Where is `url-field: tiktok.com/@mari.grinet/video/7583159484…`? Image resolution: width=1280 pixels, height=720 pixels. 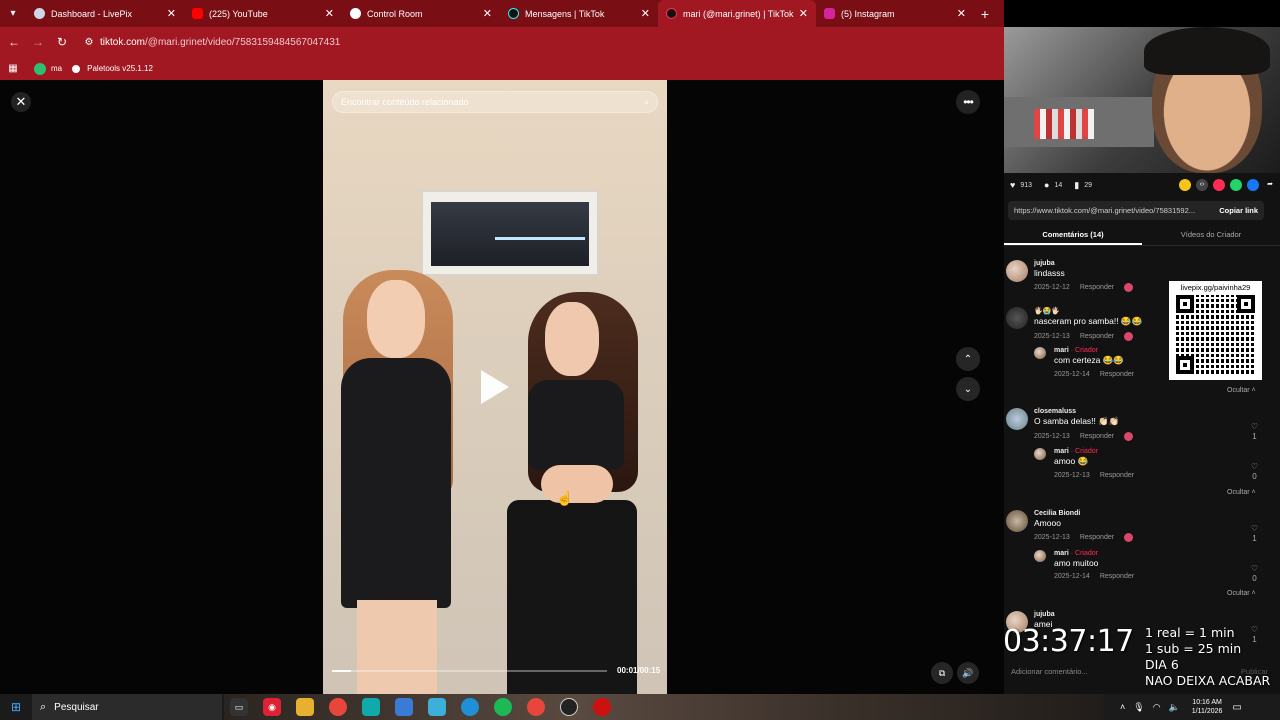
url-field: tiktok.com/@mari.grinet/video/7583159484… is located at coordinates (220, 42).